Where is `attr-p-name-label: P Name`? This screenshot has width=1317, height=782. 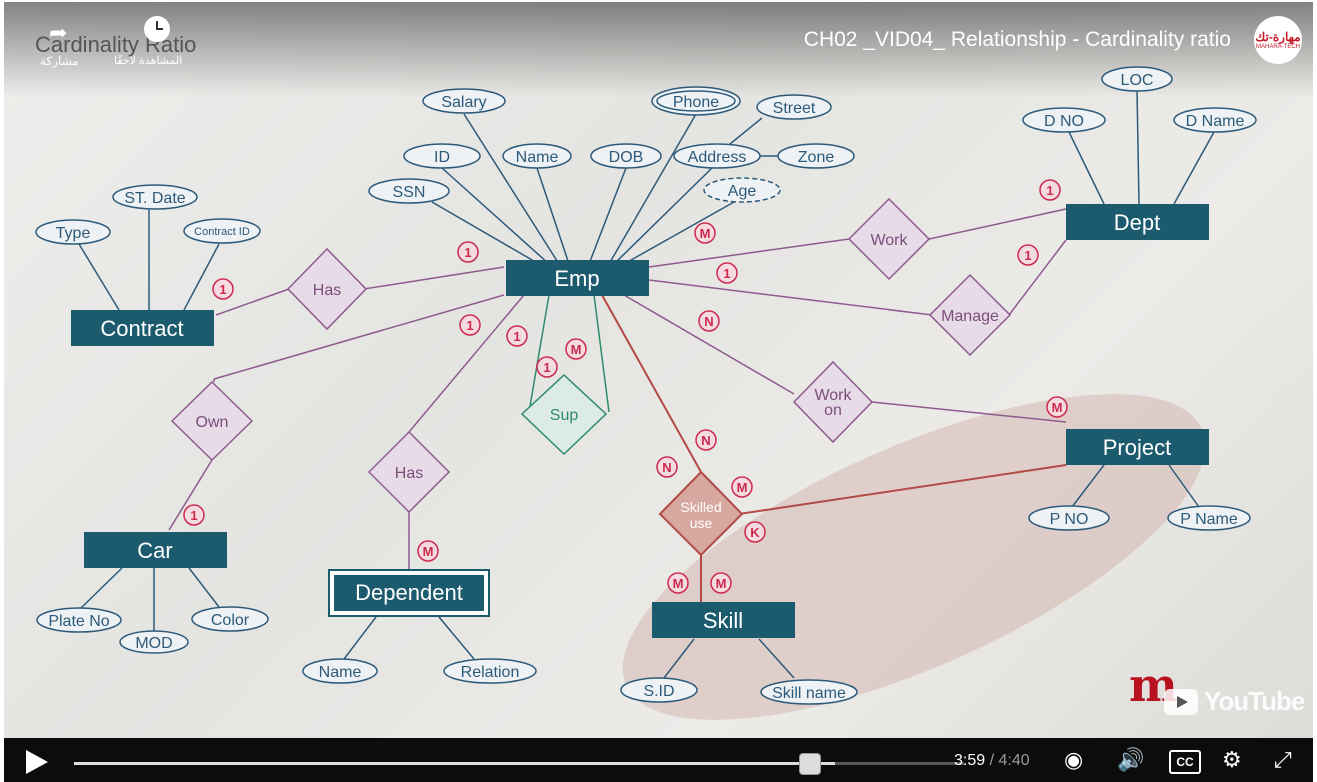
attr-p-name-label: P Name is located at coordinates (1209, 519).